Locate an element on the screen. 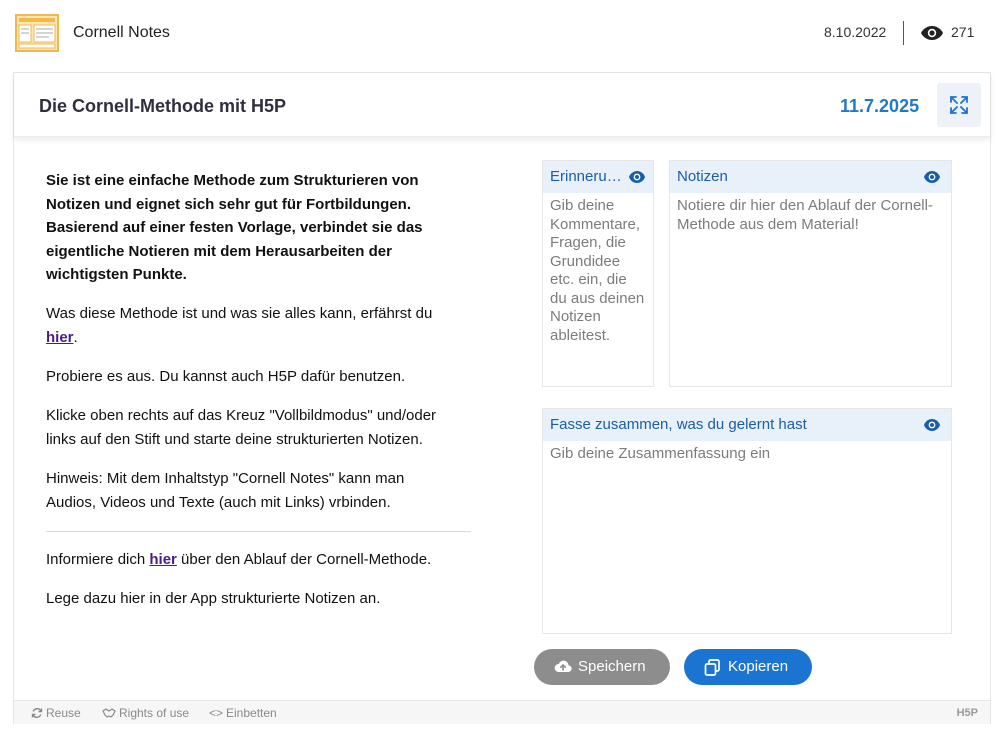 This screenshot has width=1000, height=729. save-button: Speichern is located at coordinates (602, 667).